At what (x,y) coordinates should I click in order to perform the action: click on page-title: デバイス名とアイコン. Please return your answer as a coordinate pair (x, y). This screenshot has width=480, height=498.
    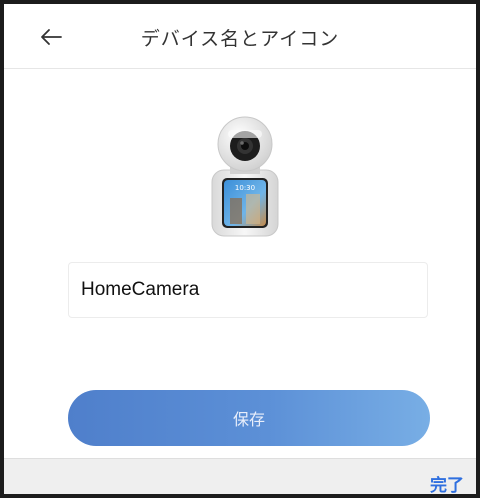
    Looking at the image, I should click on (240, 39).